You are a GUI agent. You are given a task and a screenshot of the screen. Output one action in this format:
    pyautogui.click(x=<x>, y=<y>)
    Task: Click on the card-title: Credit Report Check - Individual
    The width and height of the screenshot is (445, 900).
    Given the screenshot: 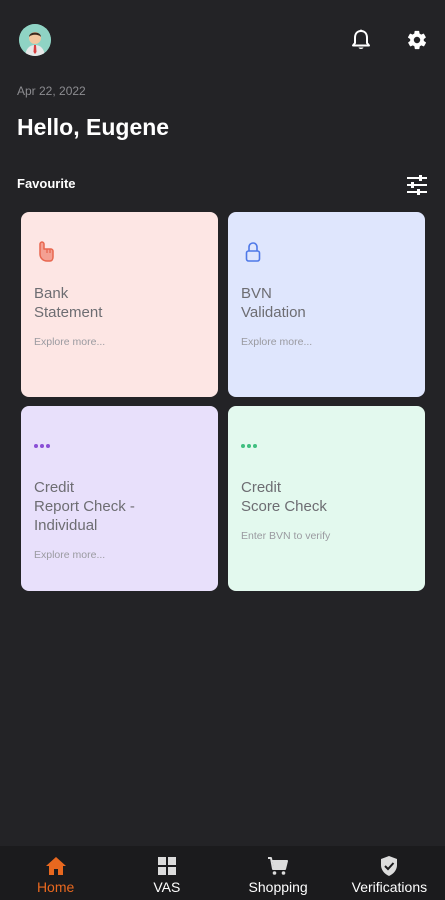 What is the action you would take?
    pyautogui.click(x=84, y=506)
    